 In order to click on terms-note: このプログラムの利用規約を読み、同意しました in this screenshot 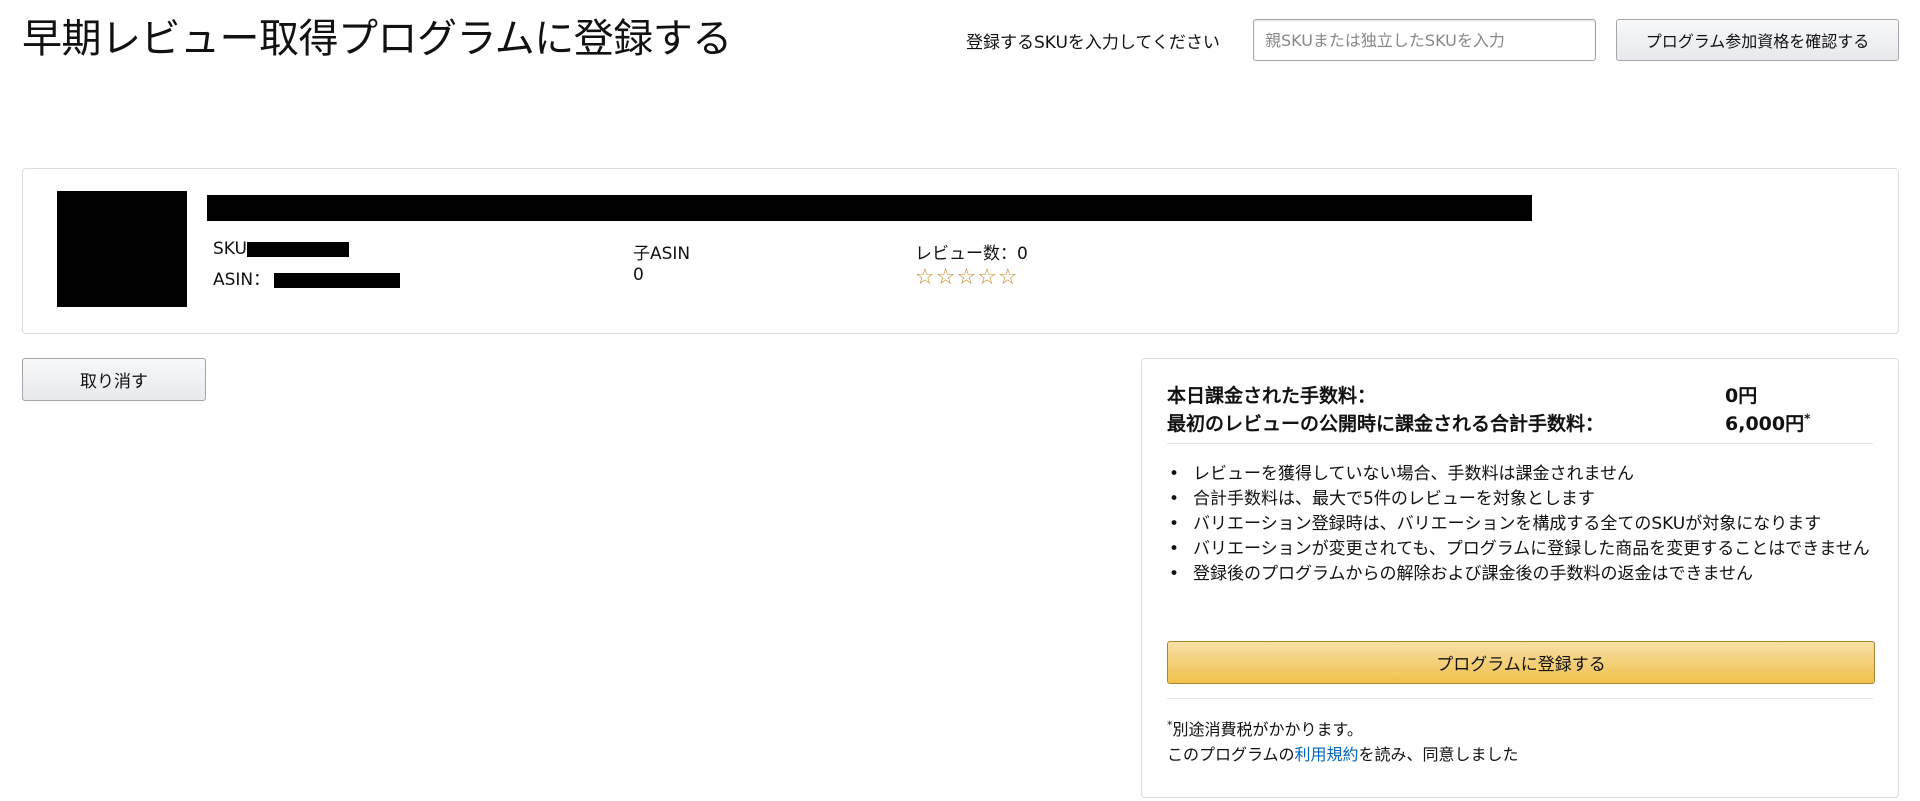, I will do `click(1343, 753)`.